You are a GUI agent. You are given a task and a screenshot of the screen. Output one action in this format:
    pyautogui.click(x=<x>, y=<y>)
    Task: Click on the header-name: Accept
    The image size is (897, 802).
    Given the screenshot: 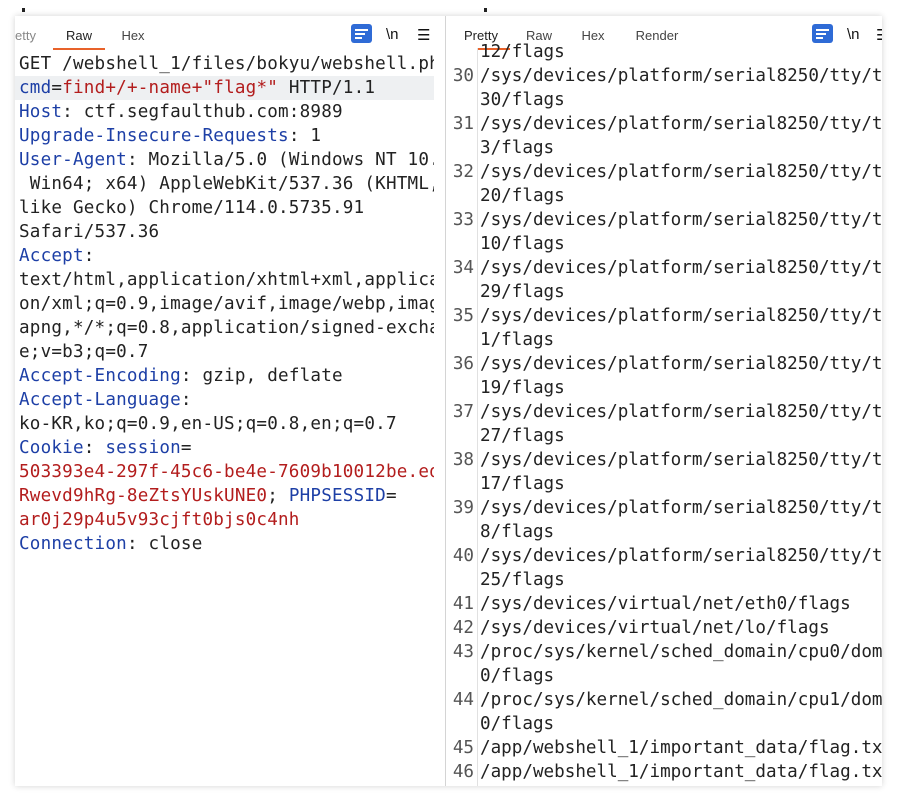 What is the action you would take?
    pyautogui.click(x=51, y=256)
    